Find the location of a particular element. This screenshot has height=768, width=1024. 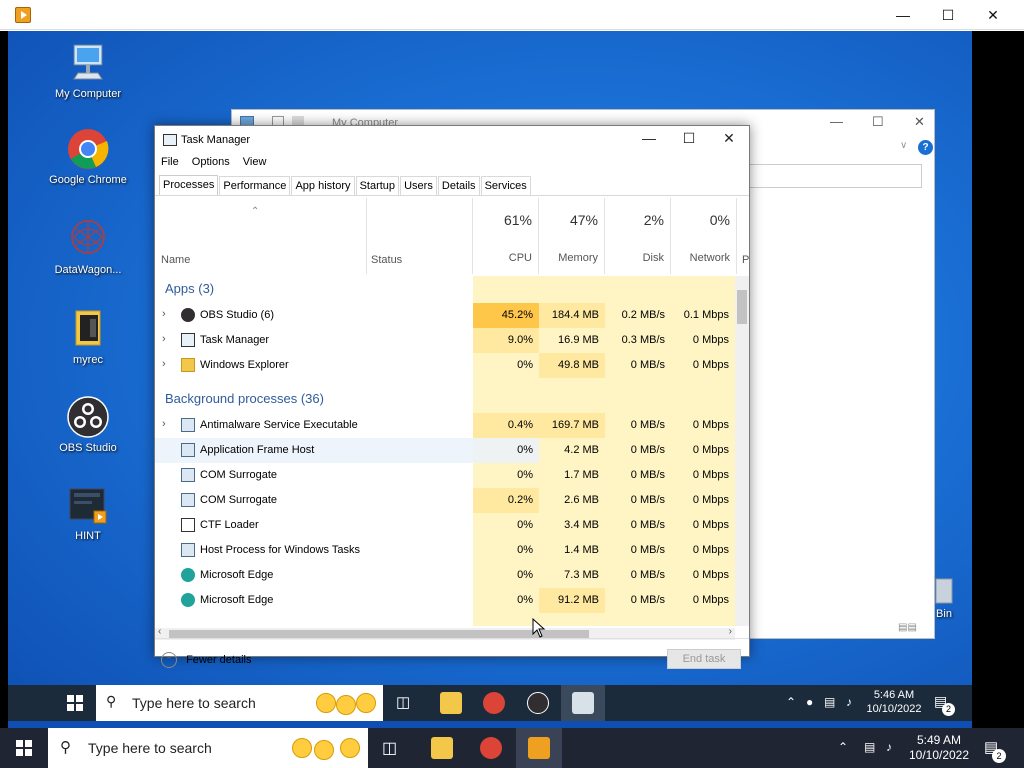

help-icon: ? is located at coordinates (925, 147).